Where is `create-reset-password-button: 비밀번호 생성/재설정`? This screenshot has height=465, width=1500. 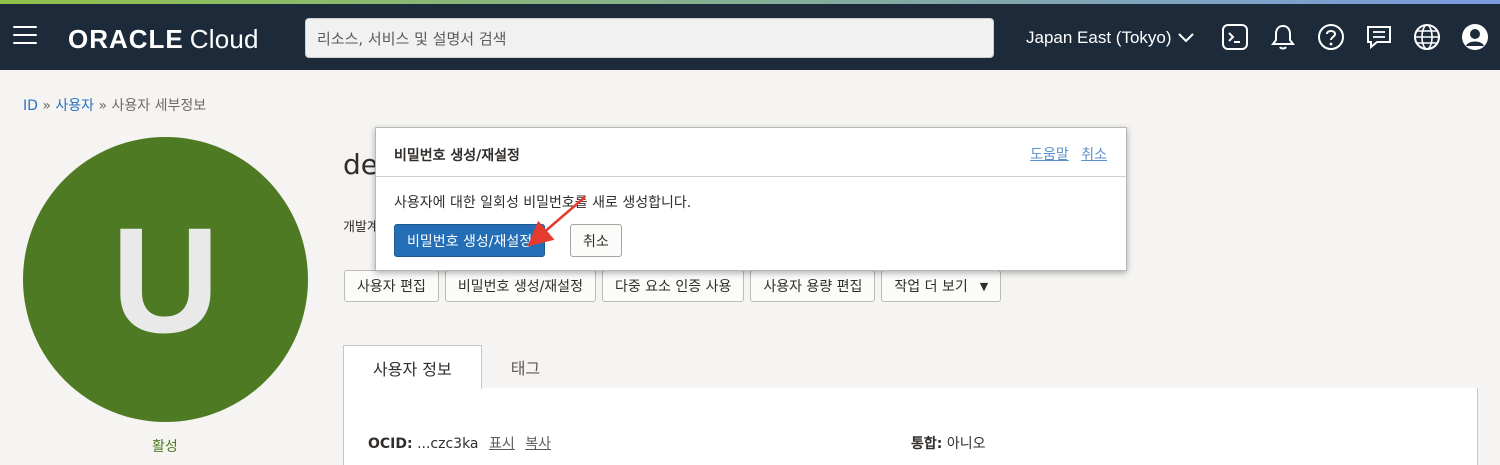
create-reset-password-button: 비밀번호 생성/재설정 is located at coordinates (470, 240).